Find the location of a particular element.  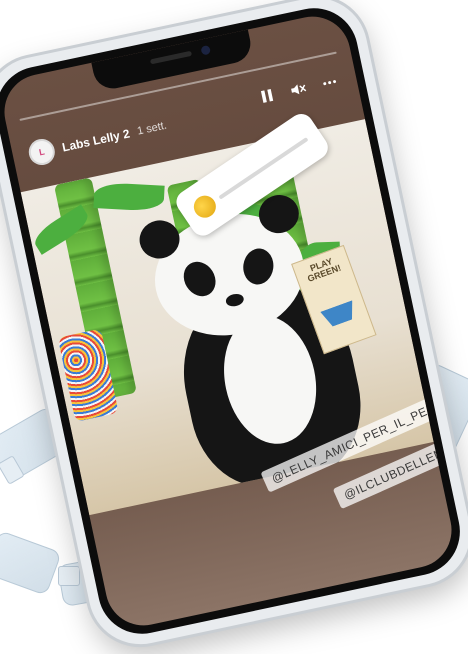

story-controls is located at coordinates (298, 89).